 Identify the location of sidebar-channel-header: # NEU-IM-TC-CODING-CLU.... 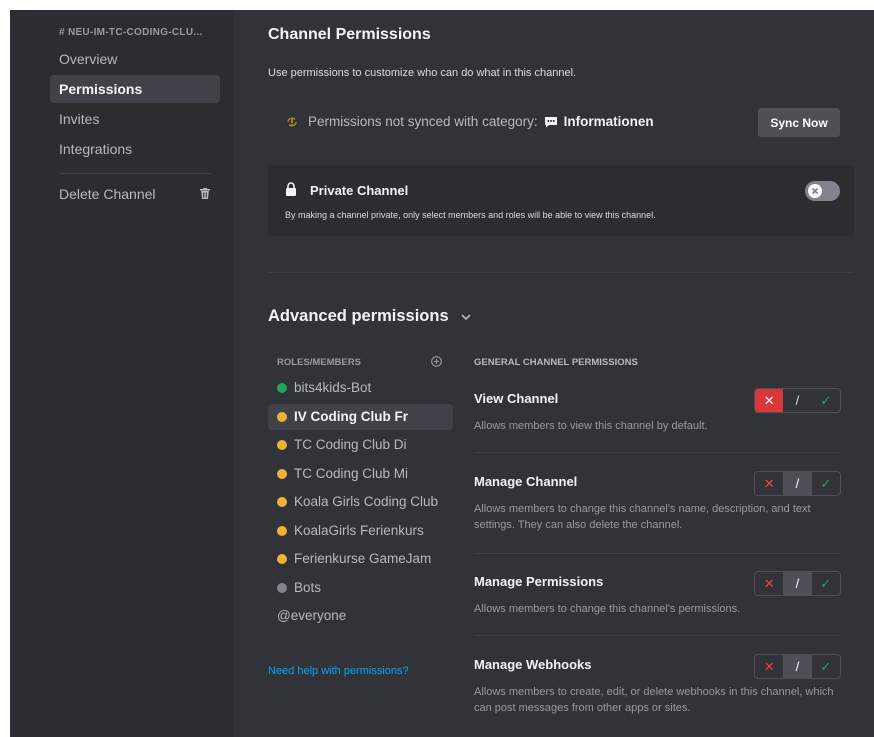
(131, 32).